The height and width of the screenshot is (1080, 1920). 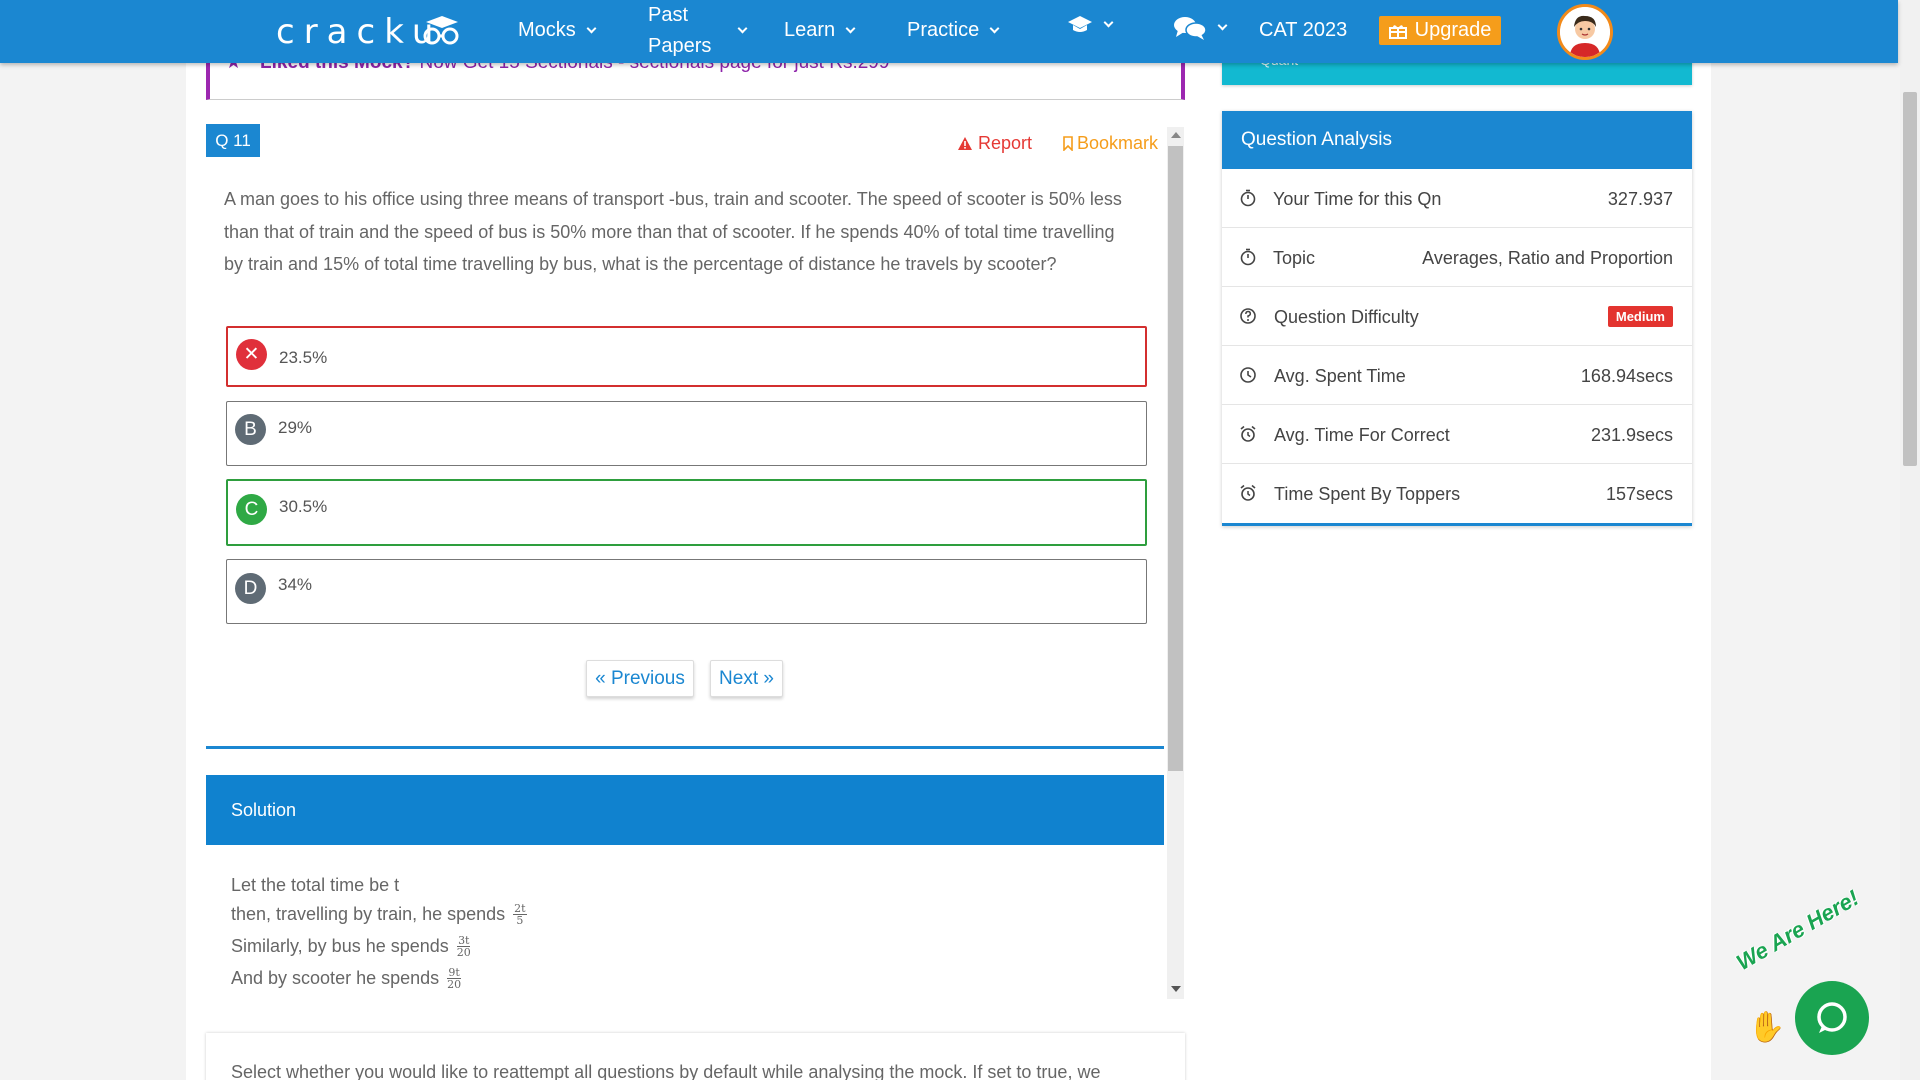 What do you see at coordinates (1294, 258) in the screenshot?
I see `analysis-label: Topic` at bounding box center [1294, 258].